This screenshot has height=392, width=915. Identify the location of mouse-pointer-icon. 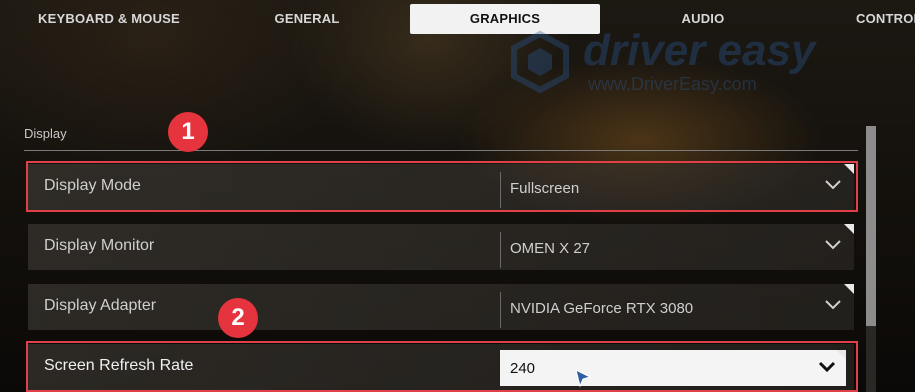
(583, 378).